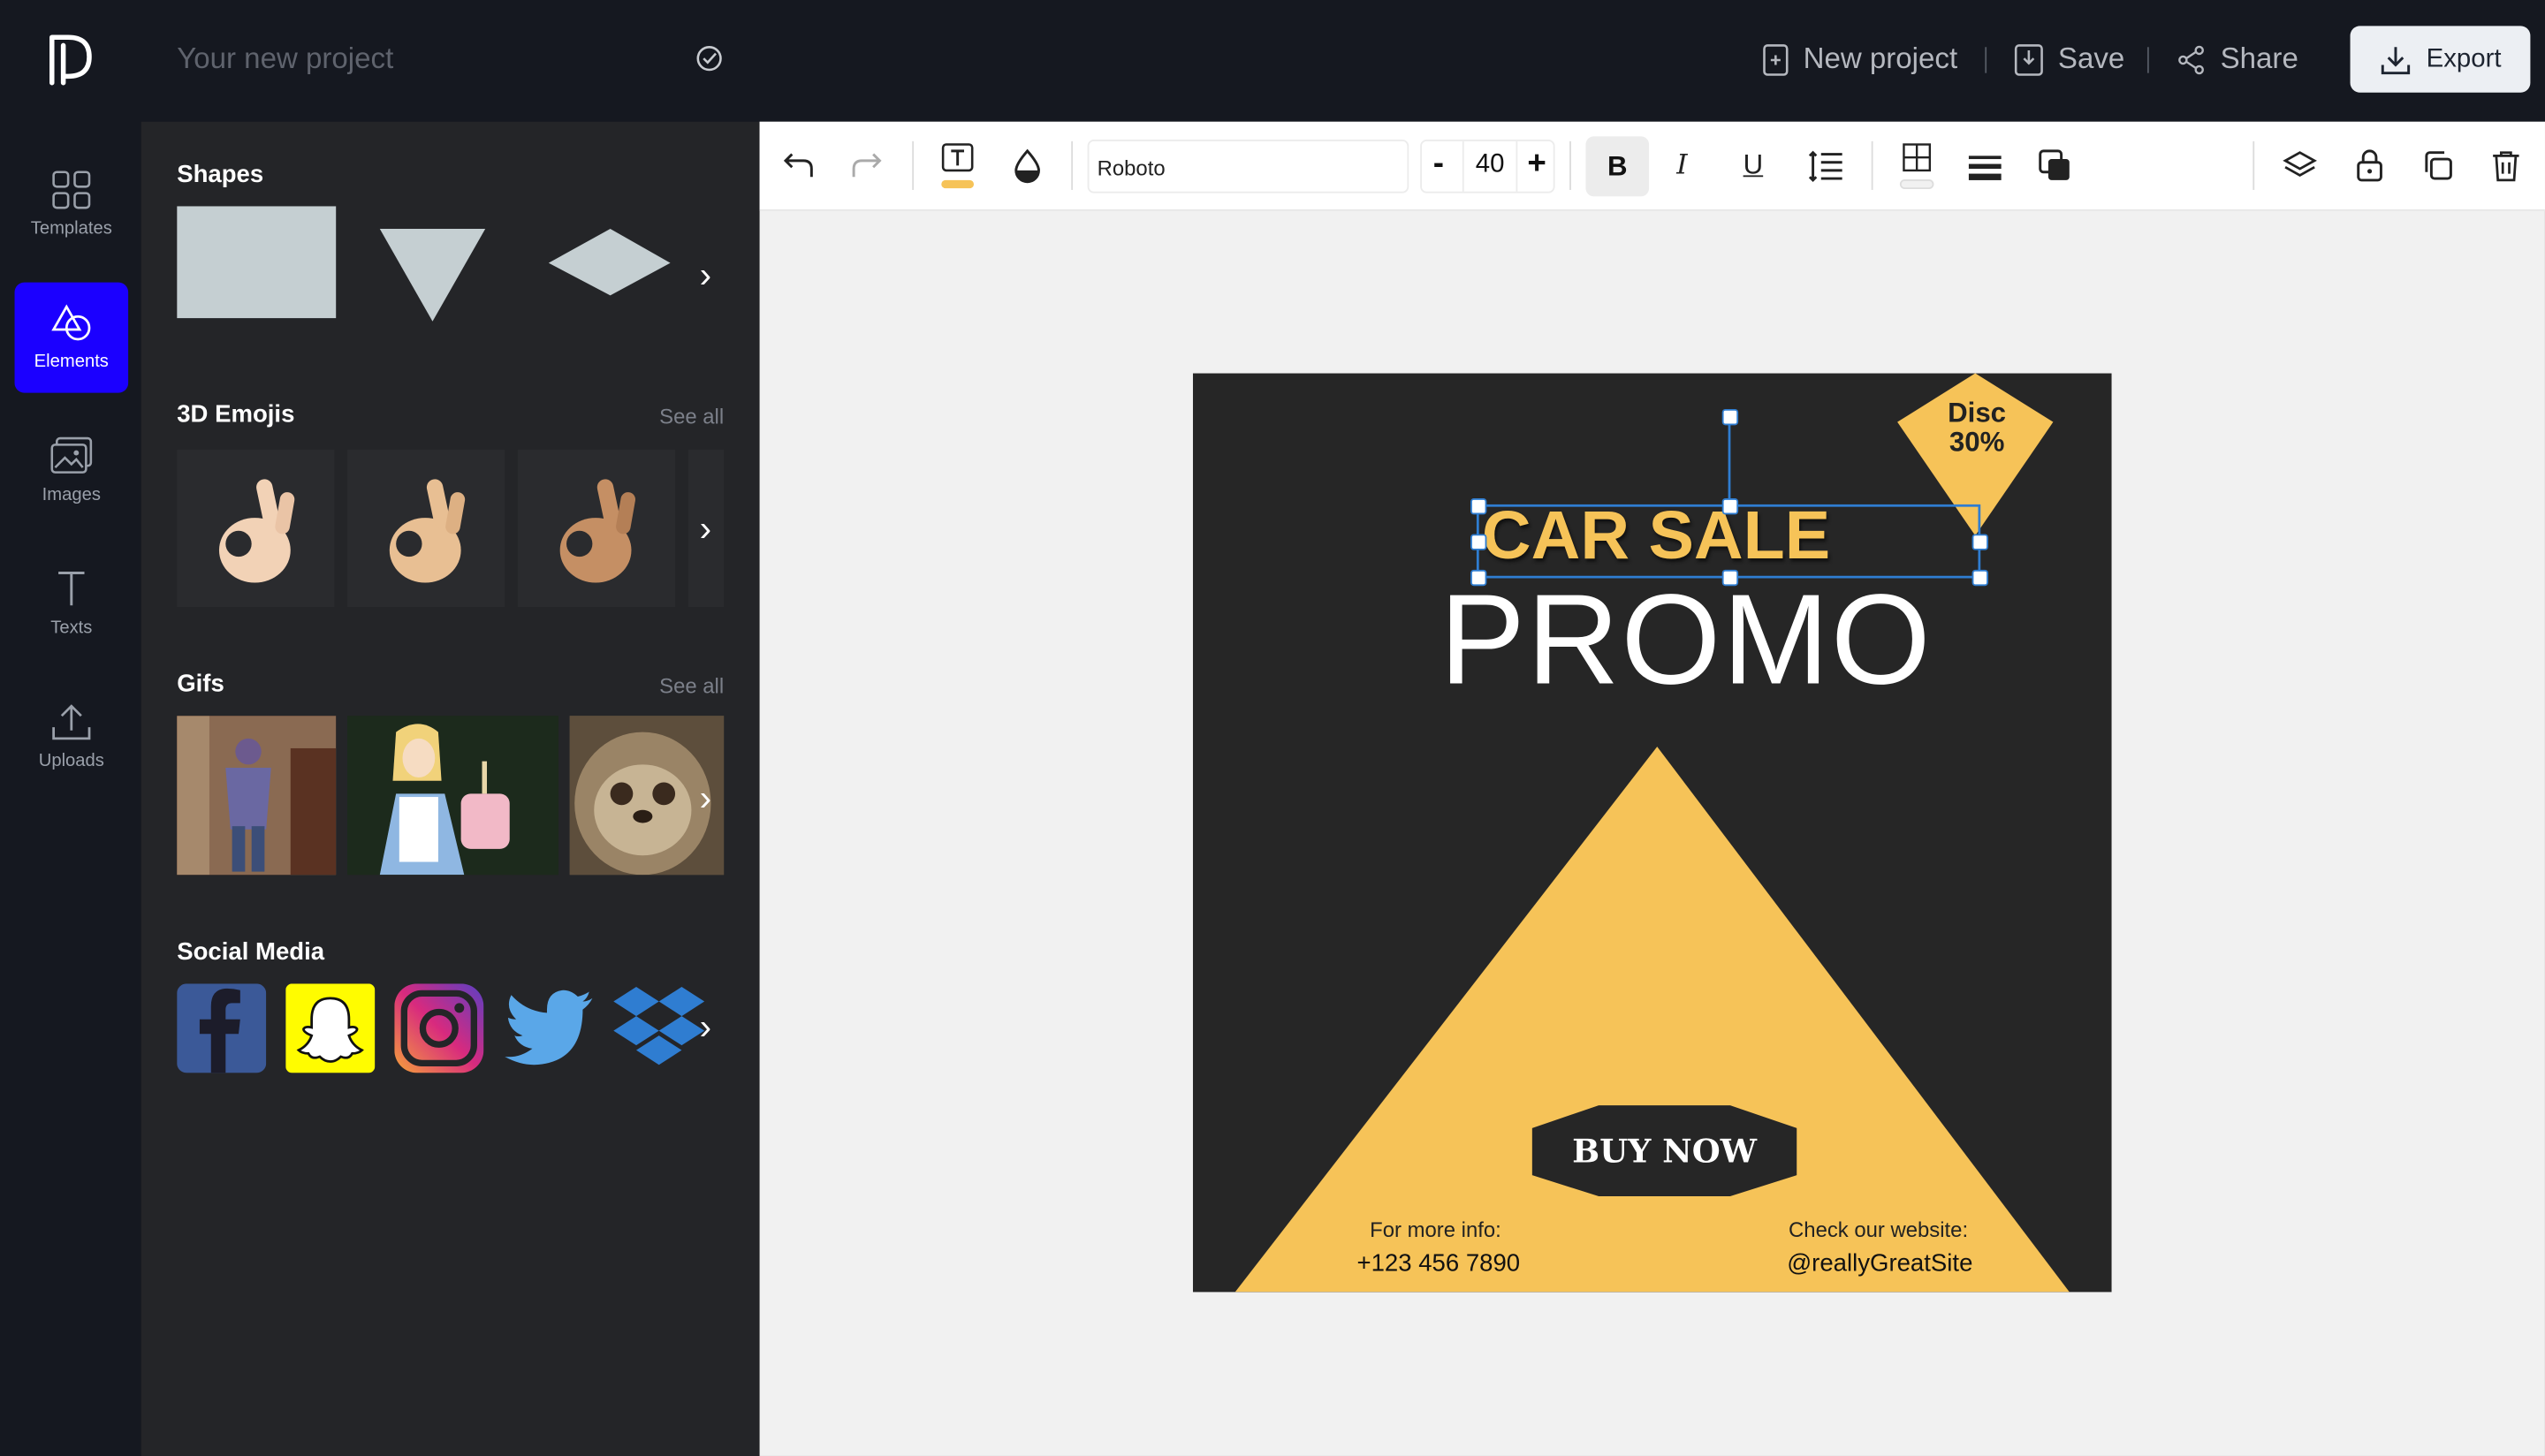  Describe the element at coordinates (433, 276) in the screenshot. I see `triangle-shape` at that location.